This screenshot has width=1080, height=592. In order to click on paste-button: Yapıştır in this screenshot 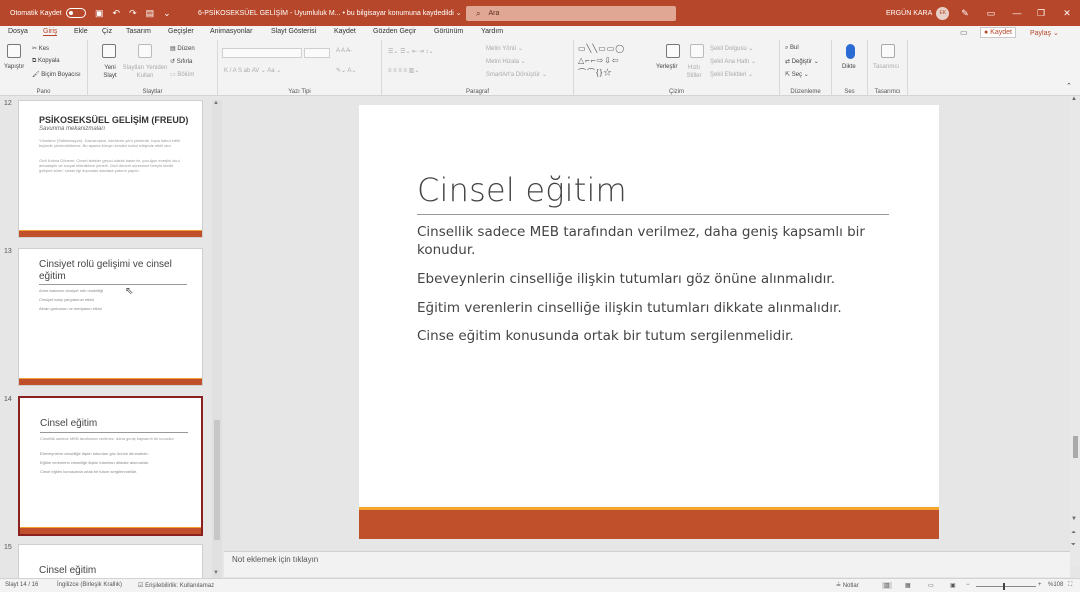, I will do `click(14, 67)`.